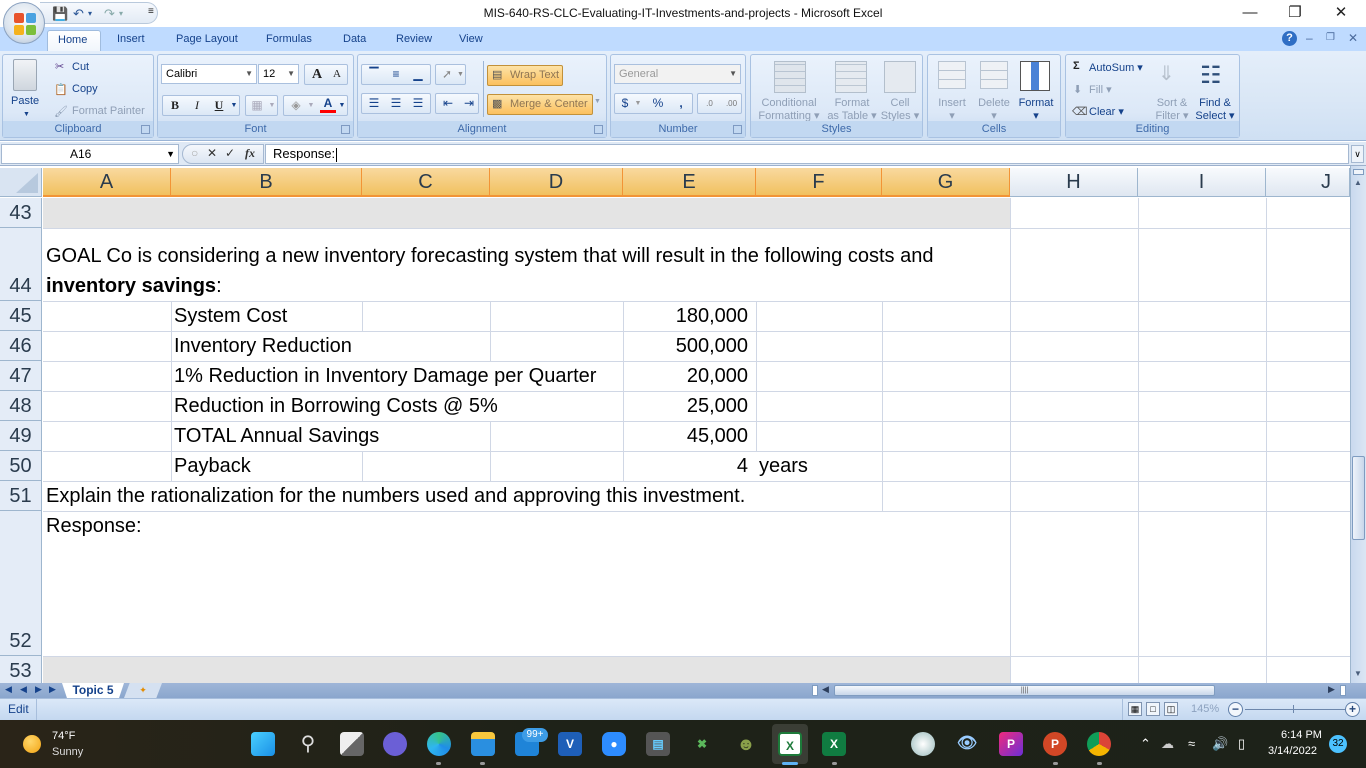 The image size is (1366, 768). I want to click on merge-center-button: ▩ Merge & Center, so click(540, 104).